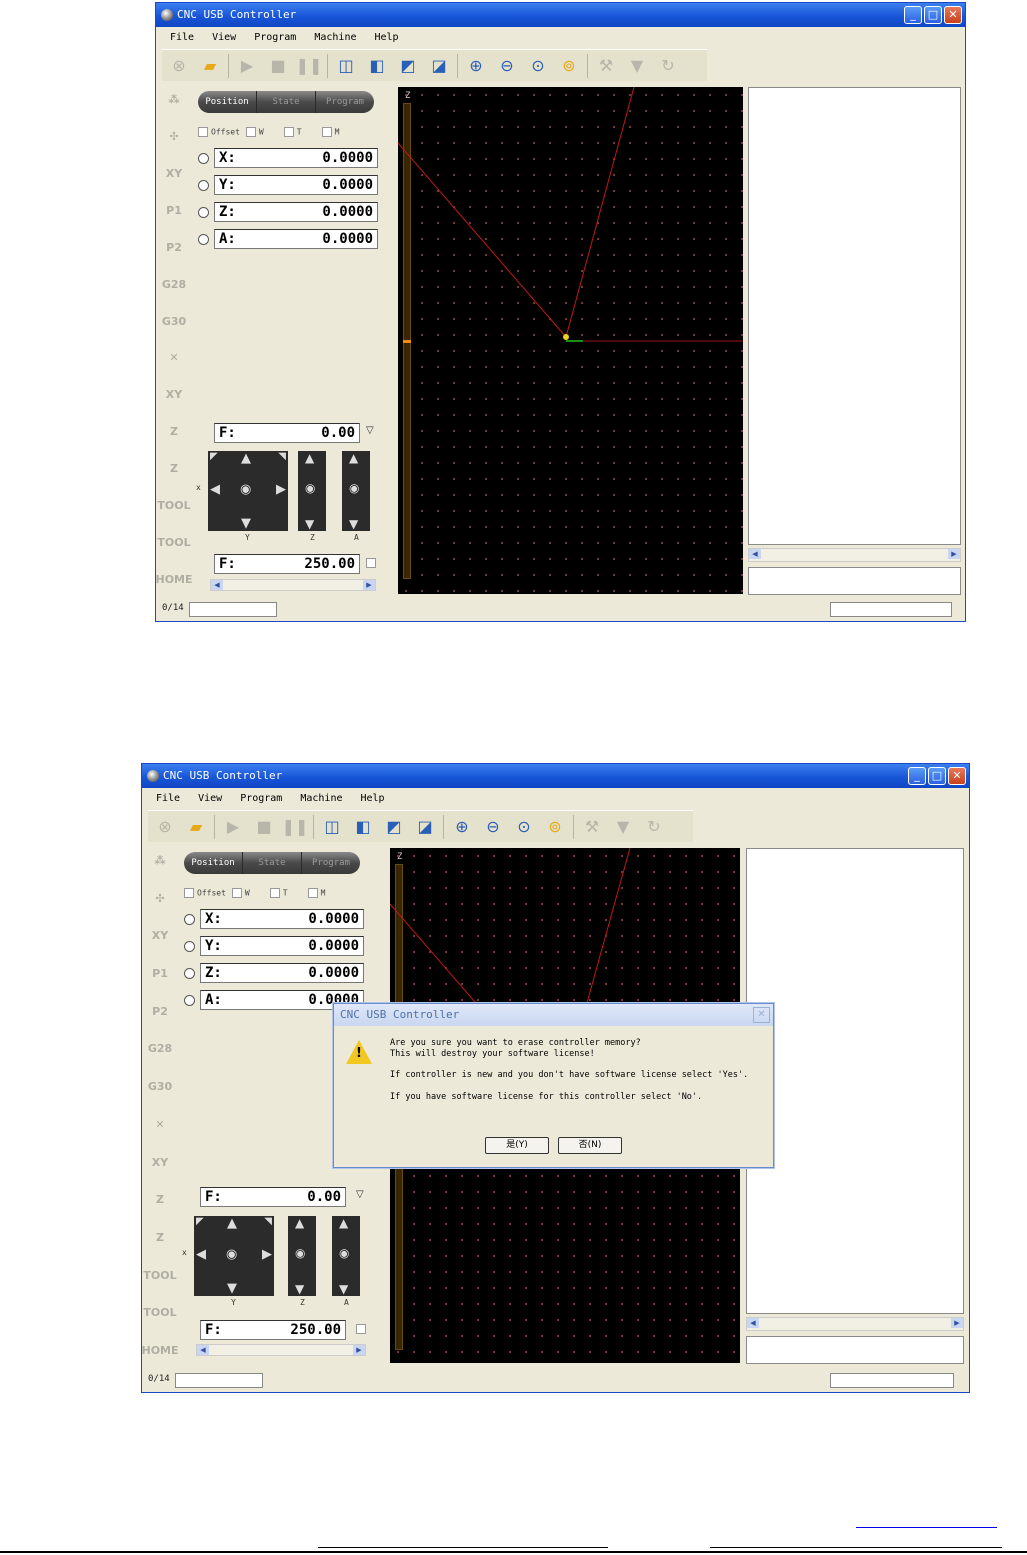  I want to click on menu-program: Program, so click(261, 799).